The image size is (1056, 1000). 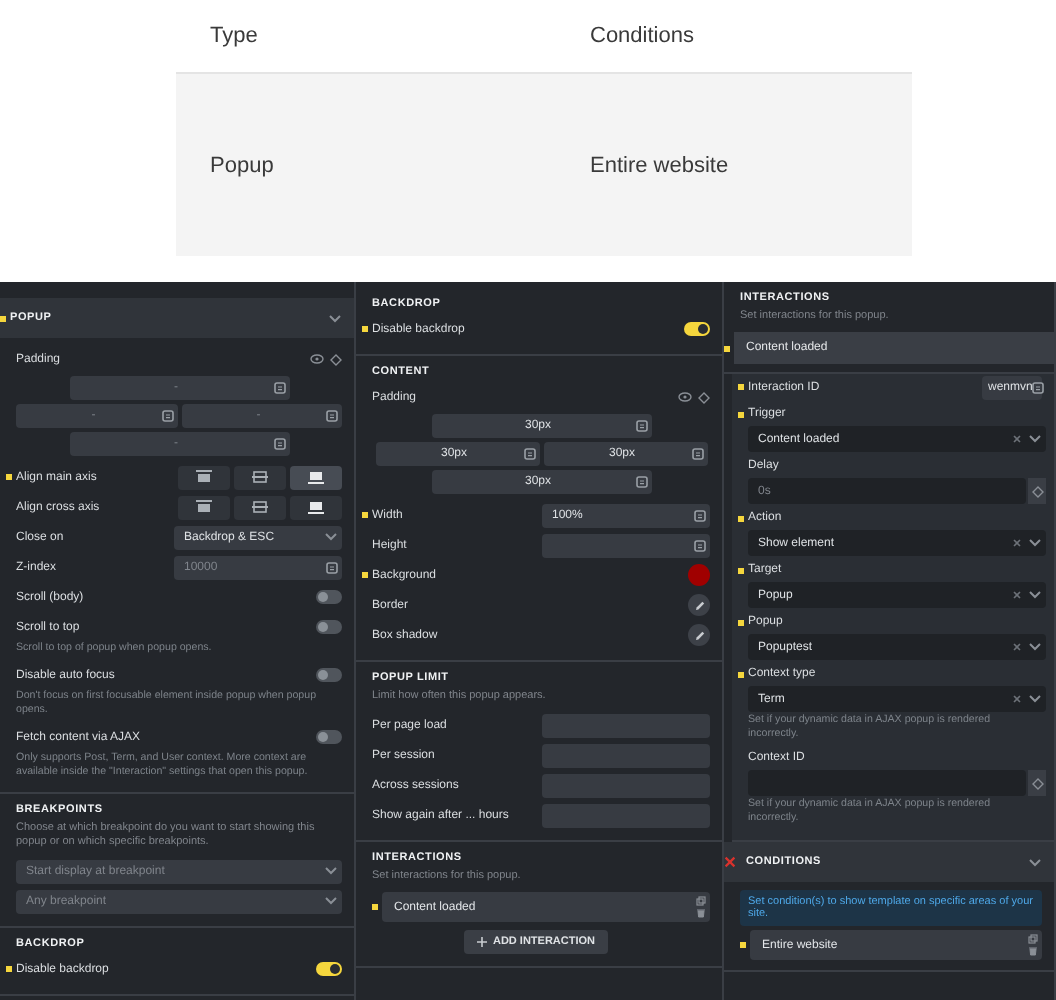 What do you see at coordinates (659, 165) in the screenshot?
I see `table-cell: Entire website` at bounding box center [659, 165].